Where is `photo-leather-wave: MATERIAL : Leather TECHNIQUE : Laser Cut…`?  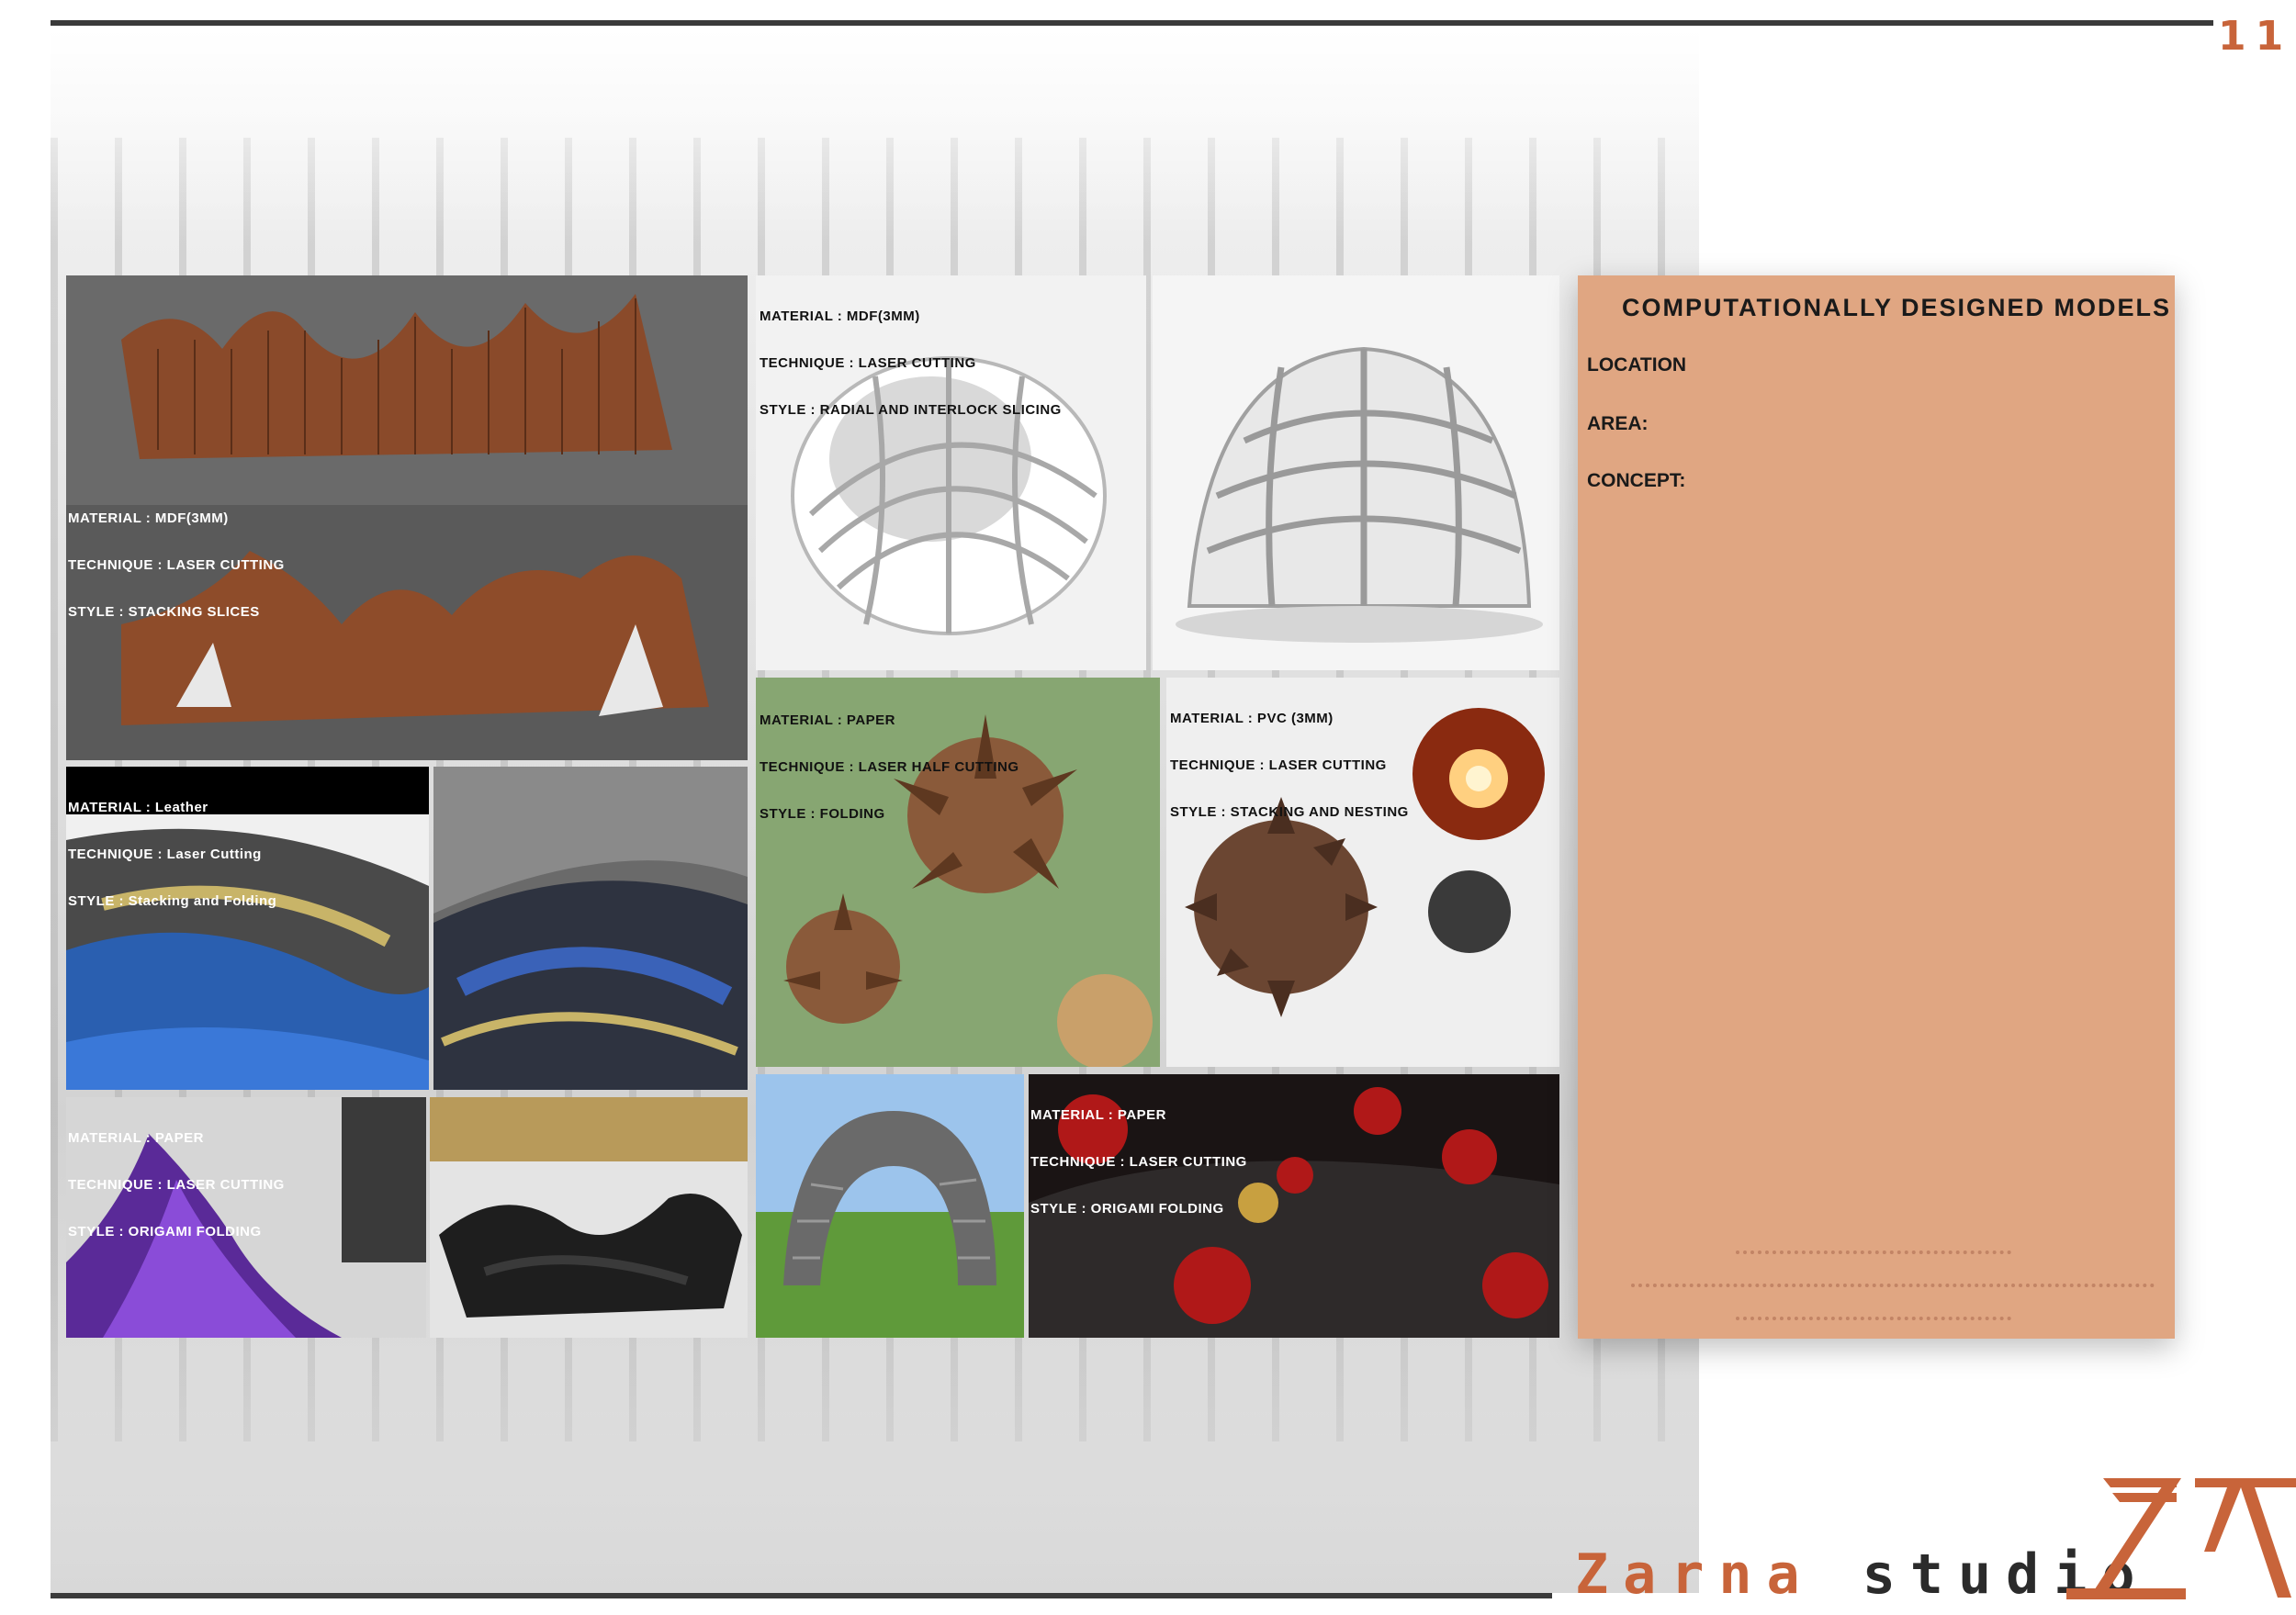
photo-leather-wave: MATERIAL : Leather TECHNIQUE : Laser Cut… is located at coordinates (247, 928).